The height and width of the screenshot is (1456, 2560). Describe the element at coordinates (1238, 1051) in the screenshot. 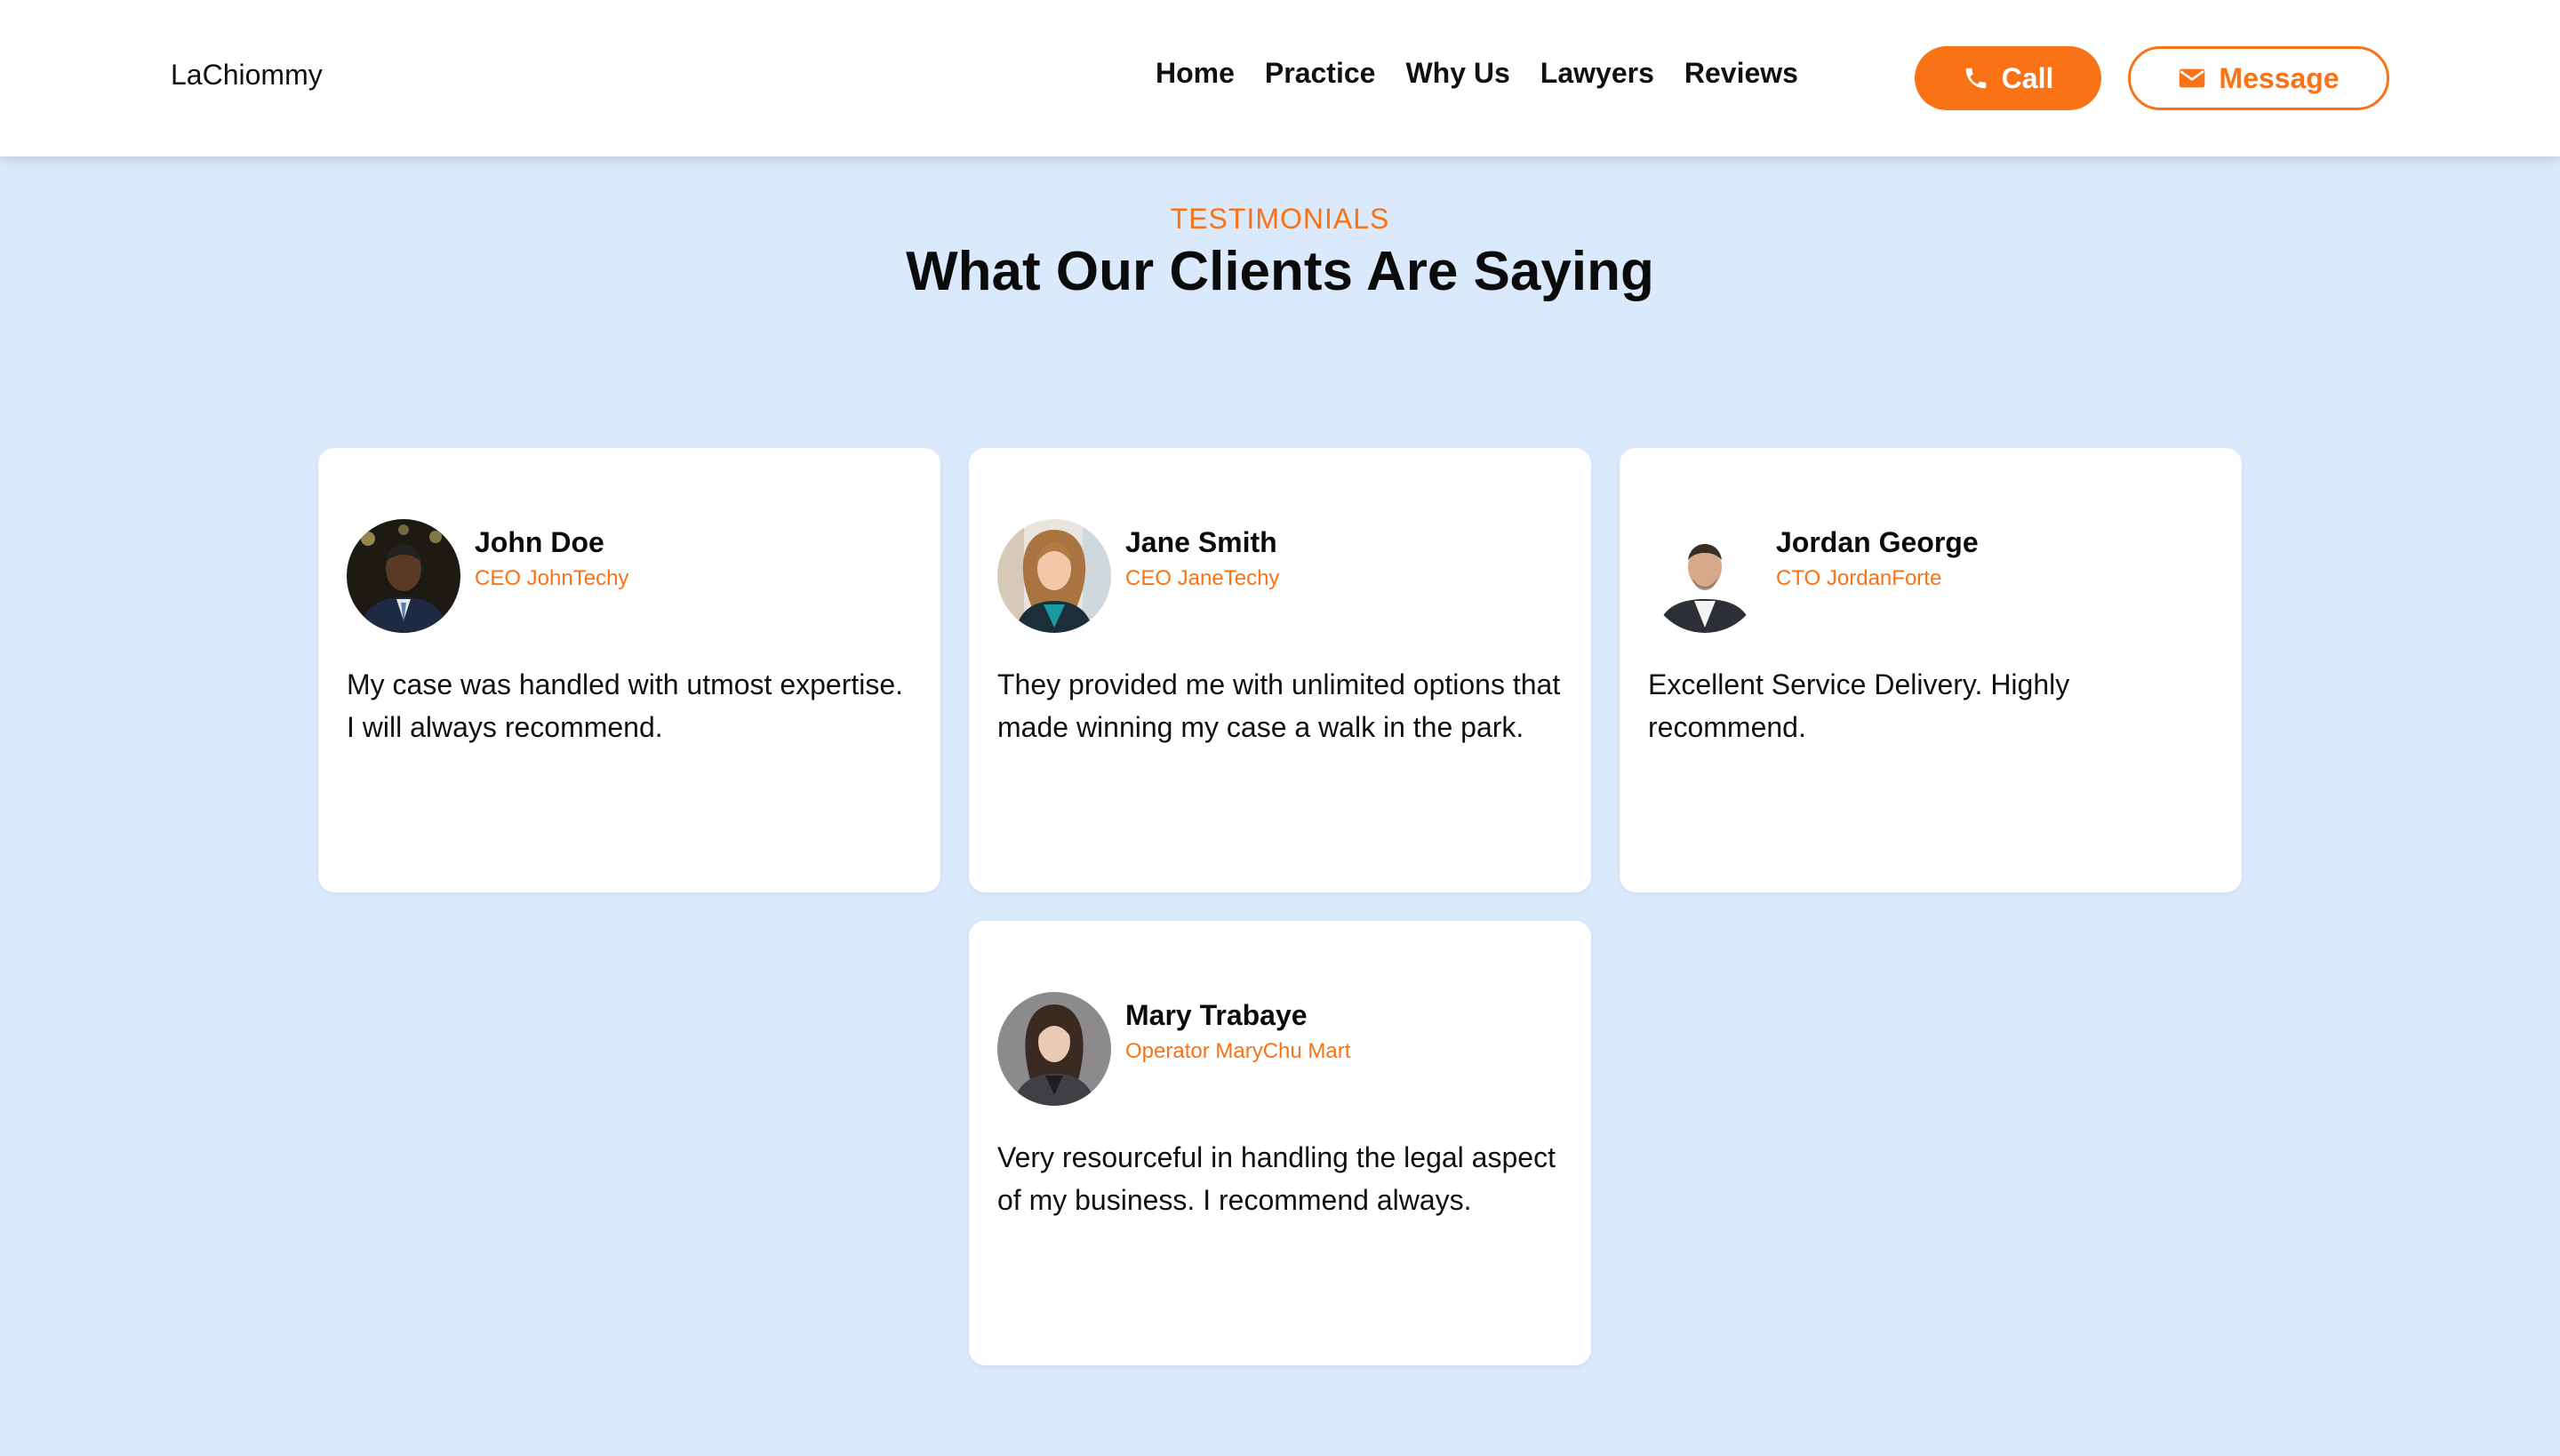

I see `client-role: Operator MaryChu Mart` at that location.